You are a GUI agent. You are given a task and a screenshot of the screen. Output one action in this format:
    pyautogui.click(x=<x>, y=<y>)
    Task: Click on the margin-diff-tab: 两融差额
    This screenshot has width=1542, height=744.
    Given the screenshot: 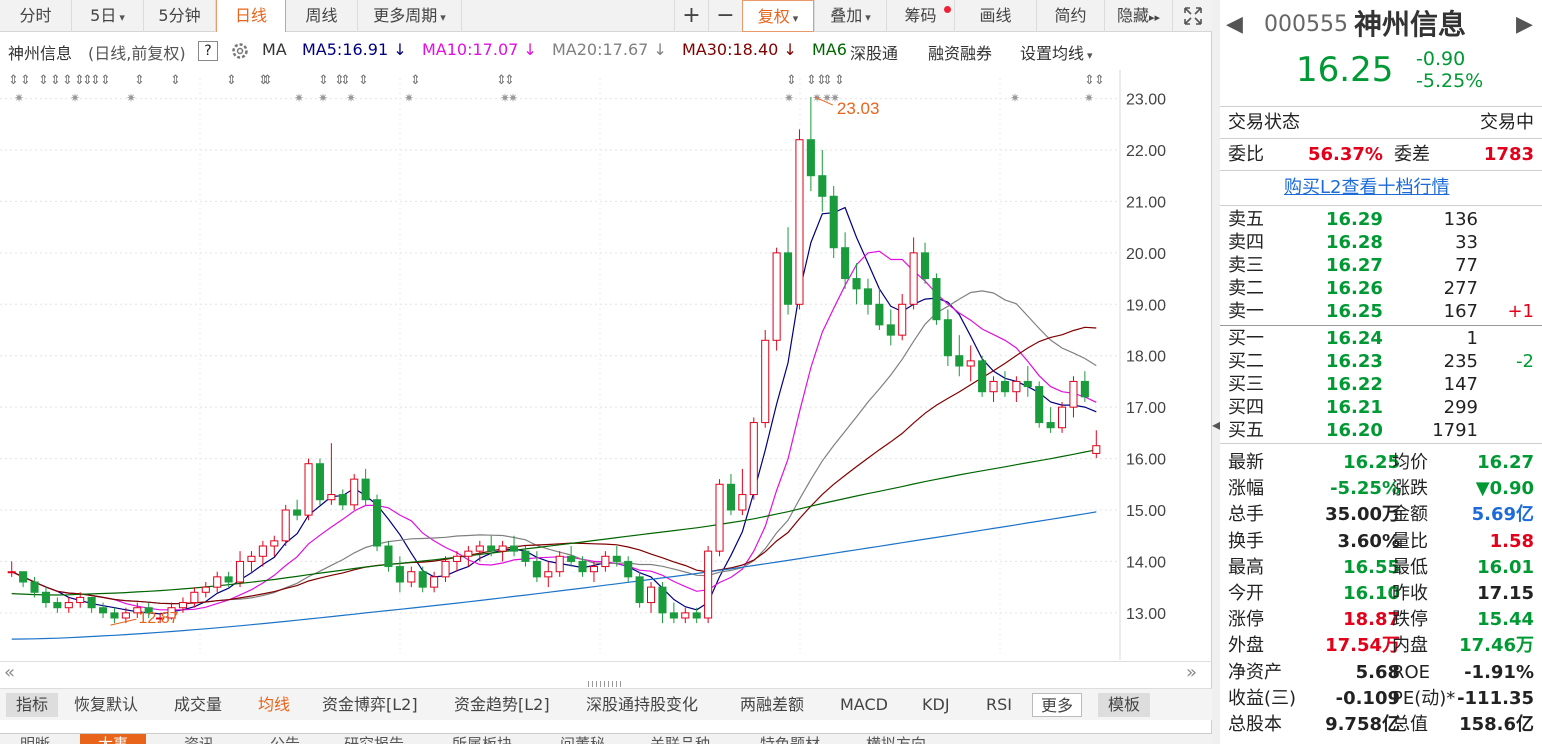 What is the action you would take?
    pyautogui.click(x=772, y=705)
    